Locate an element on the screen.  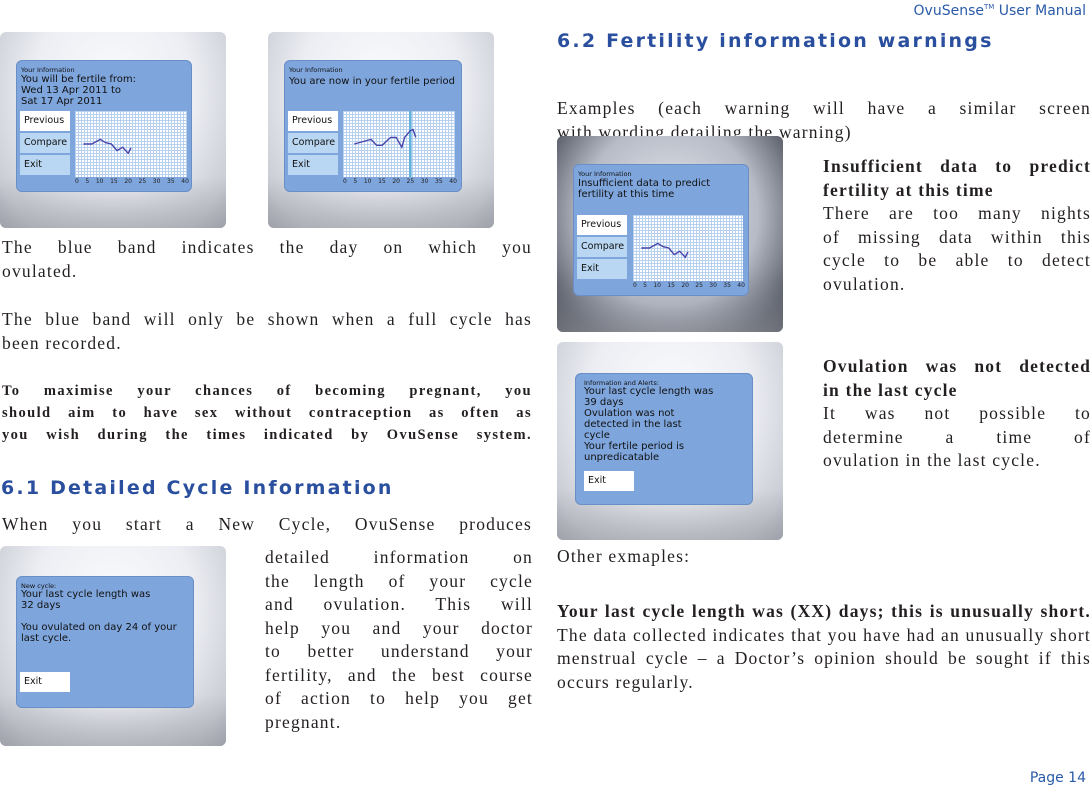
warning-title-line: in the last cycle is located at coordinates (890, 389).